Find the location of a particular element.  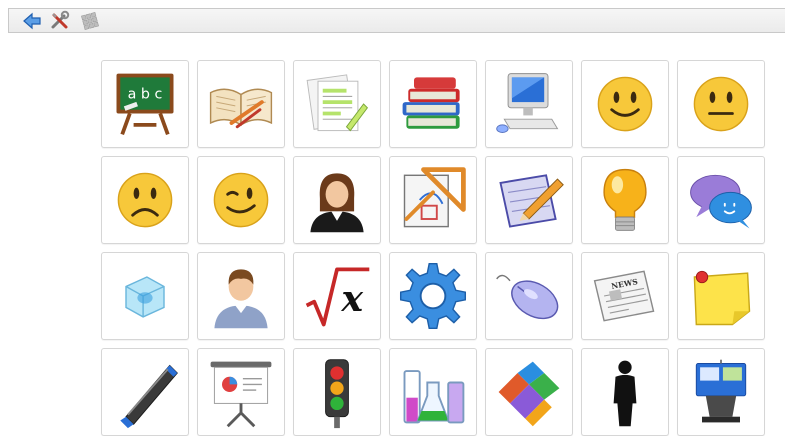

symbol-news: NEWS is located at coordinates (625, 296).